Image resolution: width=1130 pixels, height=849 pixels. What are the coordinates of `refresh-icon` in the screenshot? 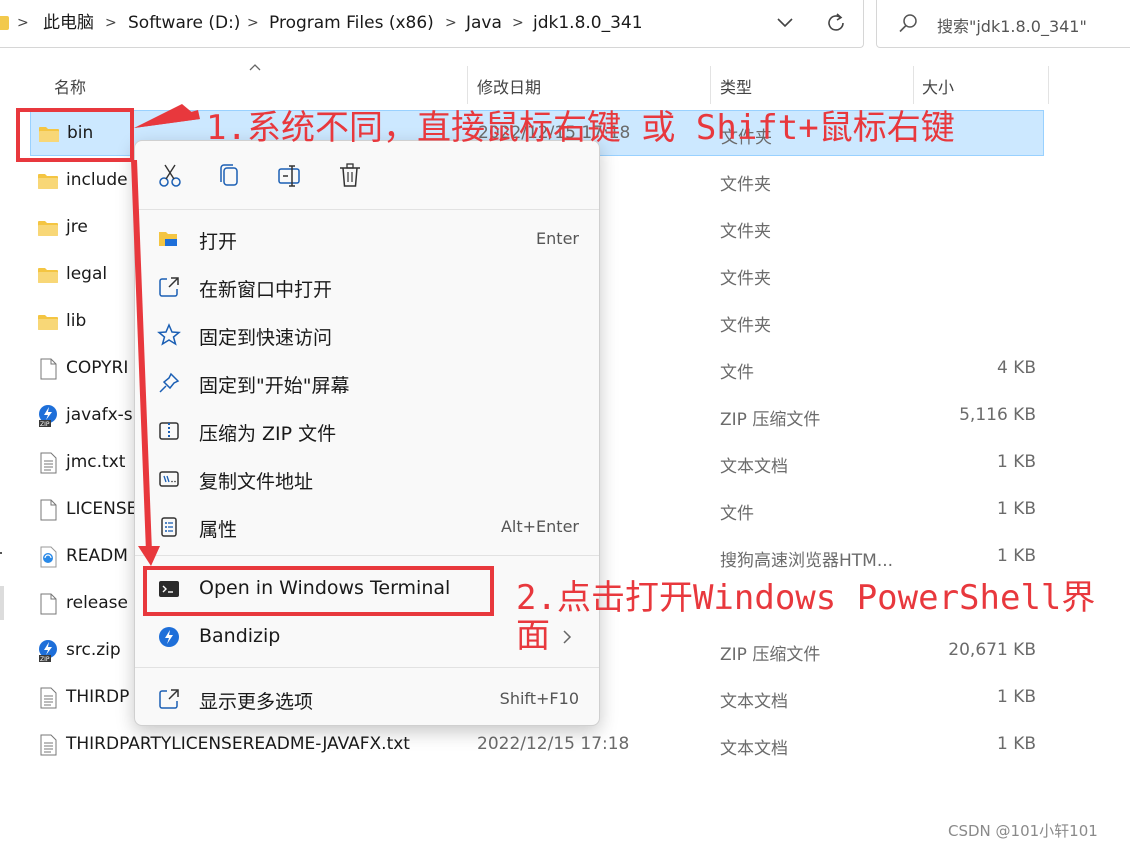 It's located at (836, 23).